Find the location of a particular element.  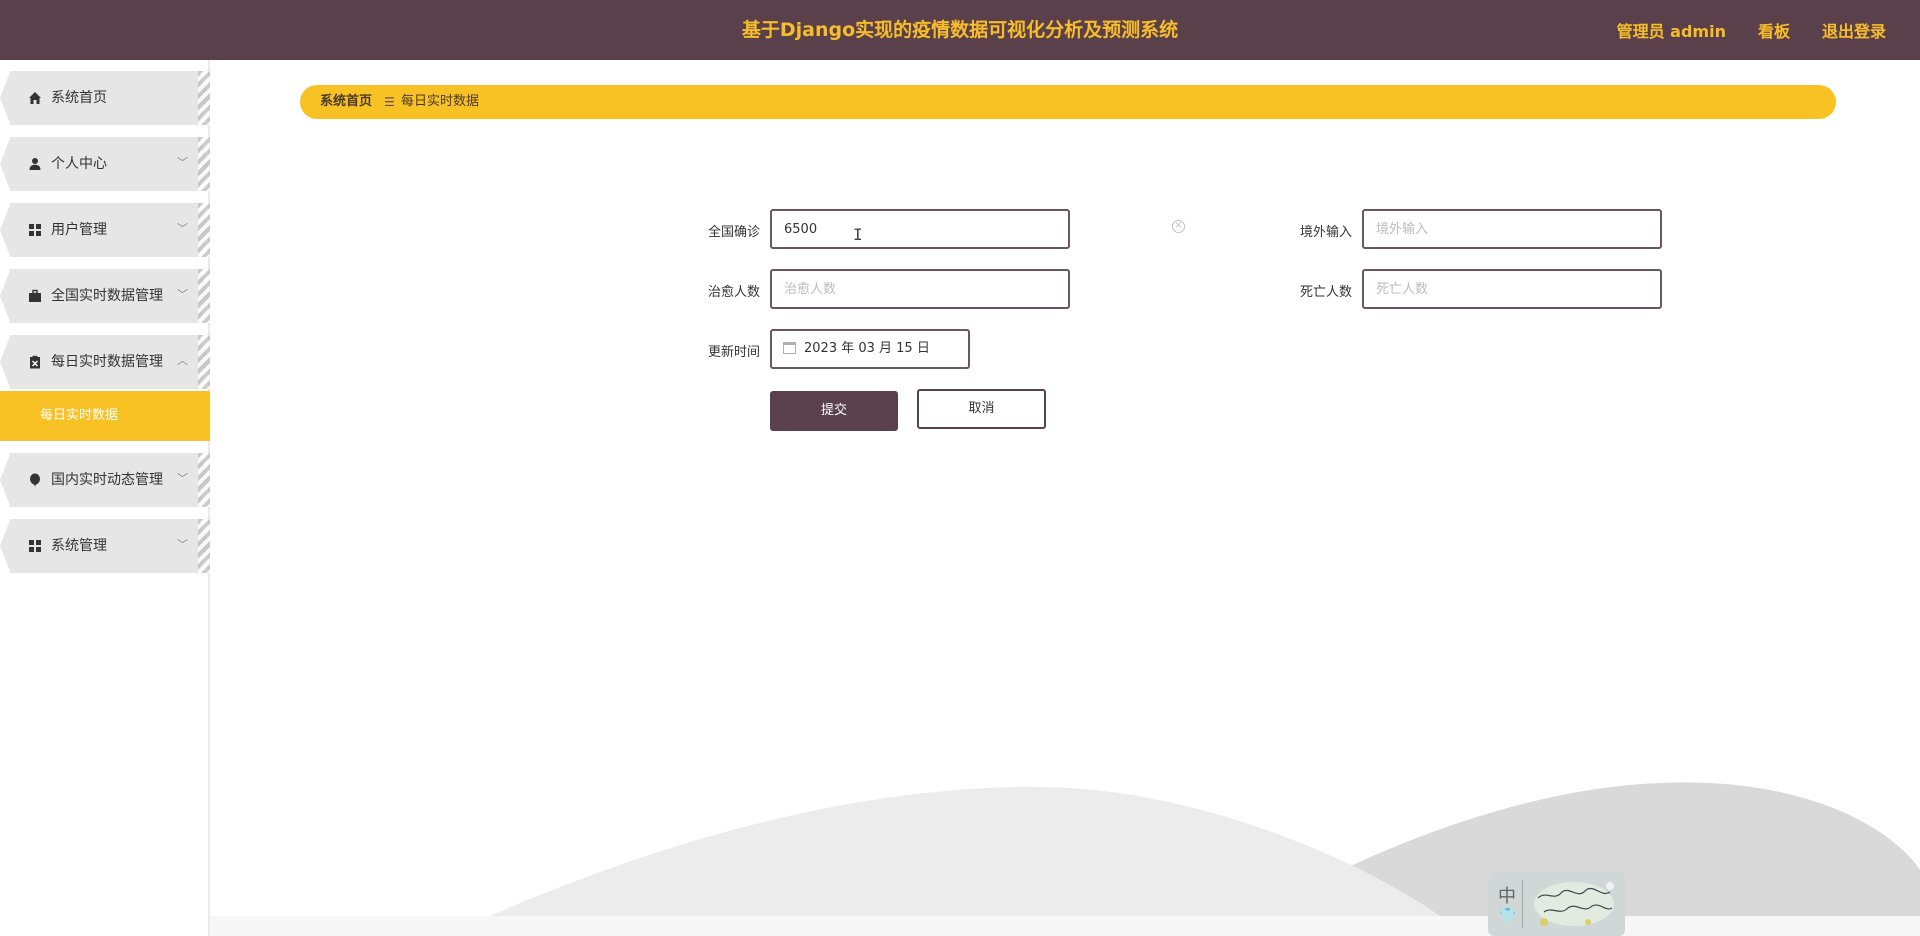

sidebar-item-profile: 个人中心 ﹀ is located at coordinates (105, 164).